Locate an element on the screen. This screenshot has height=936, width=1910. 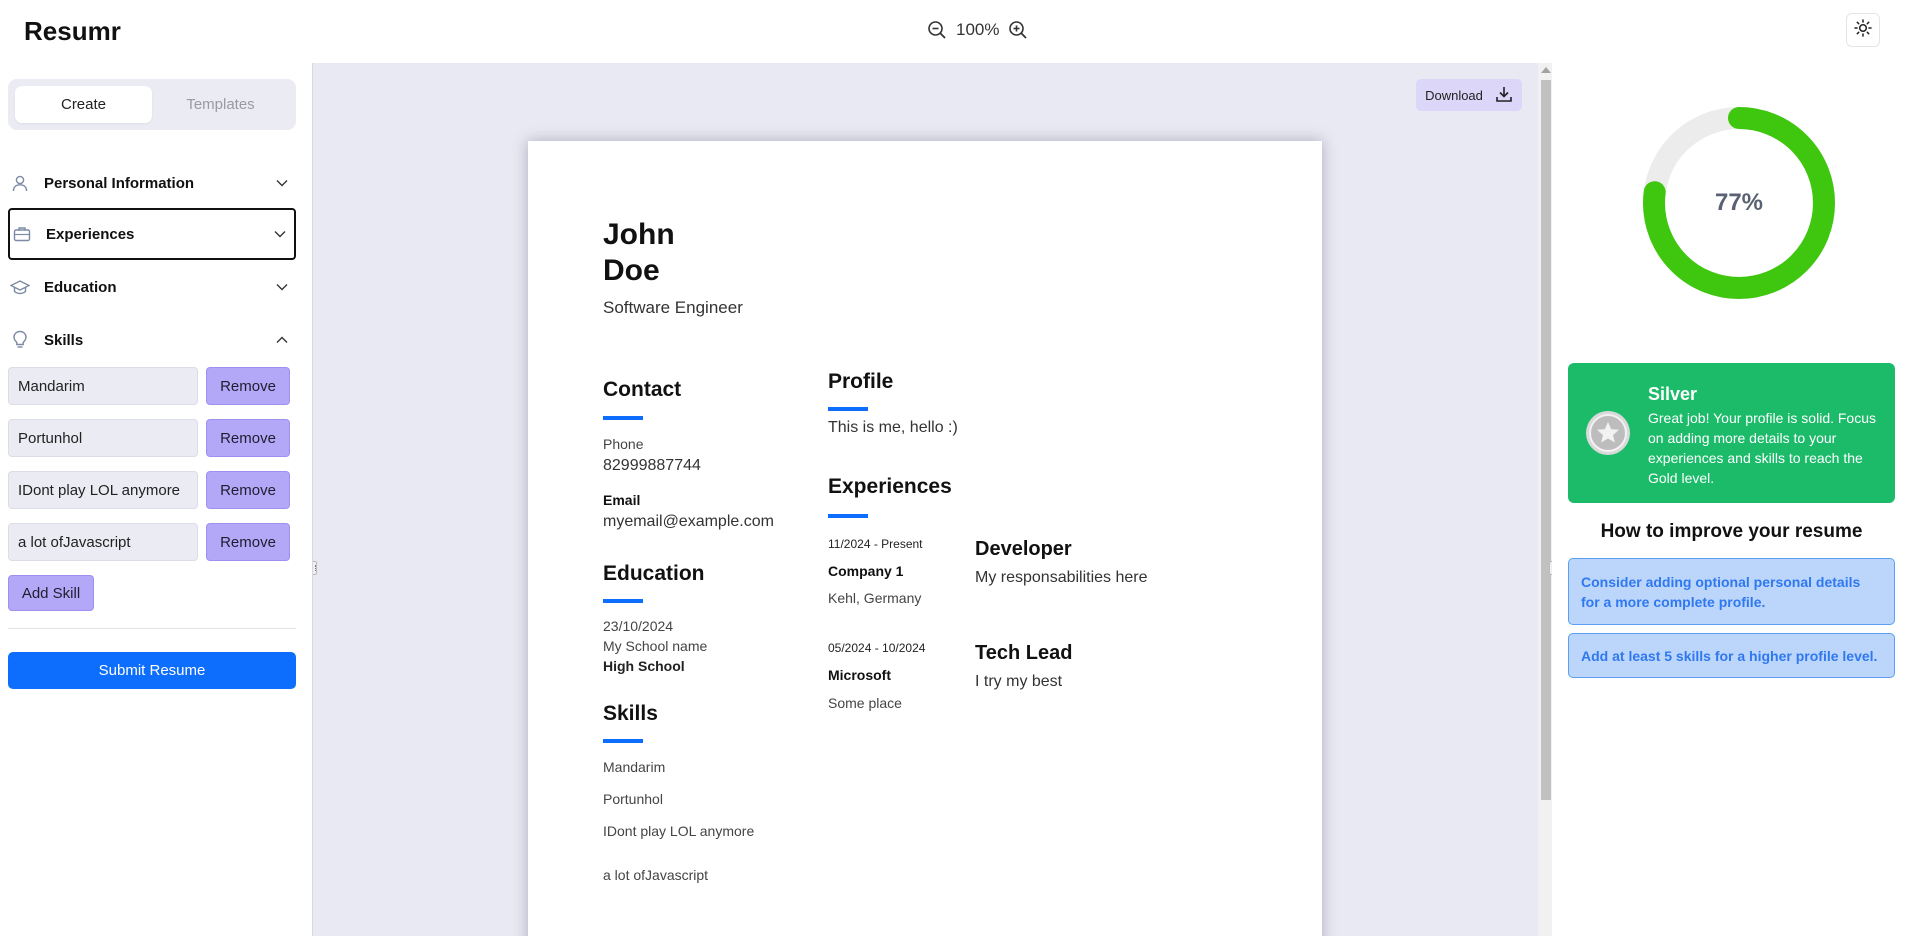
email-value: myemail@example.com is located at coordinates (688, 521).